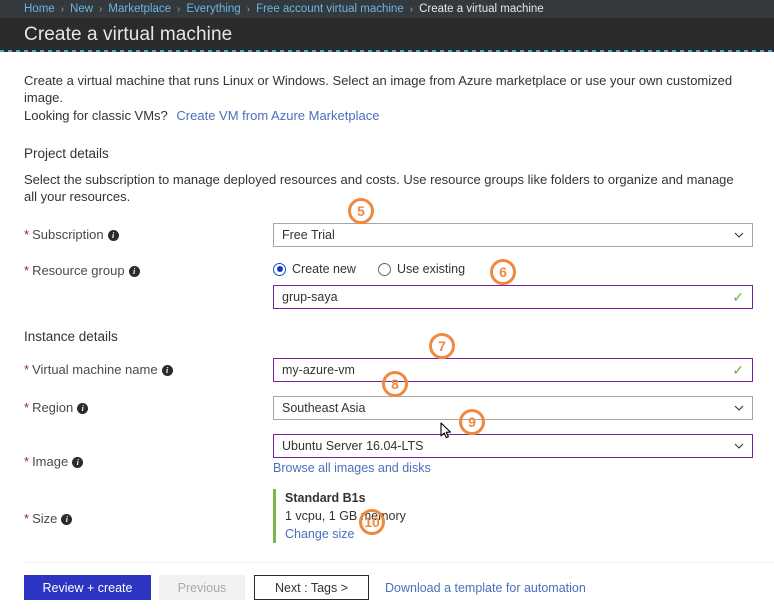  What do you see at coordinates (148, 269) in the screenshot?
I see `resource-group-label: * Resource group i` at bounding box center [148, 269].